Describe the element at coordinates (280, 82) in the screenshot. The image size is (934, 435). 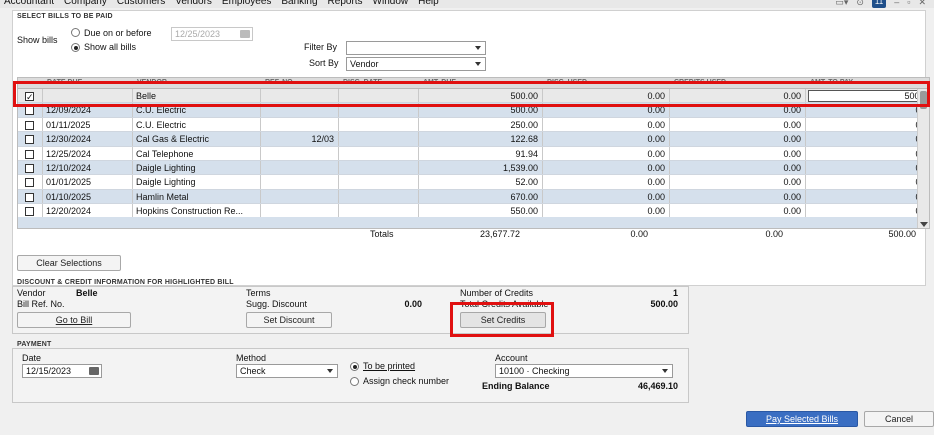
I see `column-header-3: REF. NO.` at that location.